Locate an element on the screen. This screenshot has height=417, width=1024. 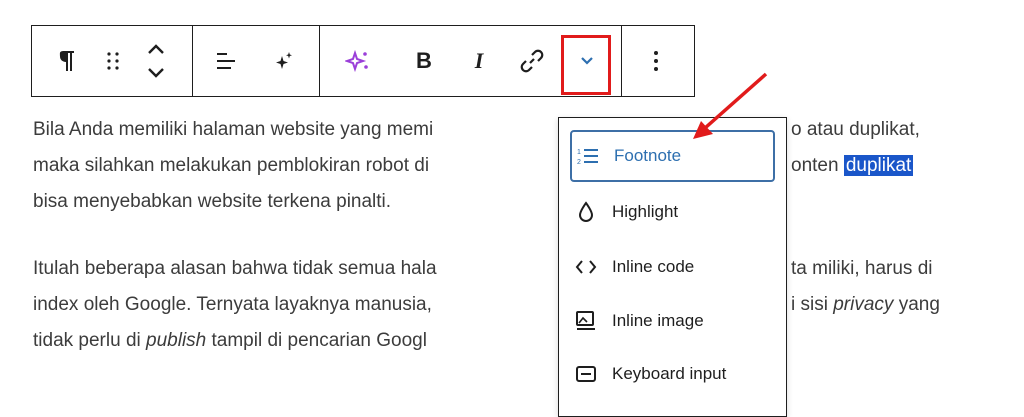
paragraph-2-tail: ta miliki, harus di i sisi privacy yang is located at coordinates (865, 286).